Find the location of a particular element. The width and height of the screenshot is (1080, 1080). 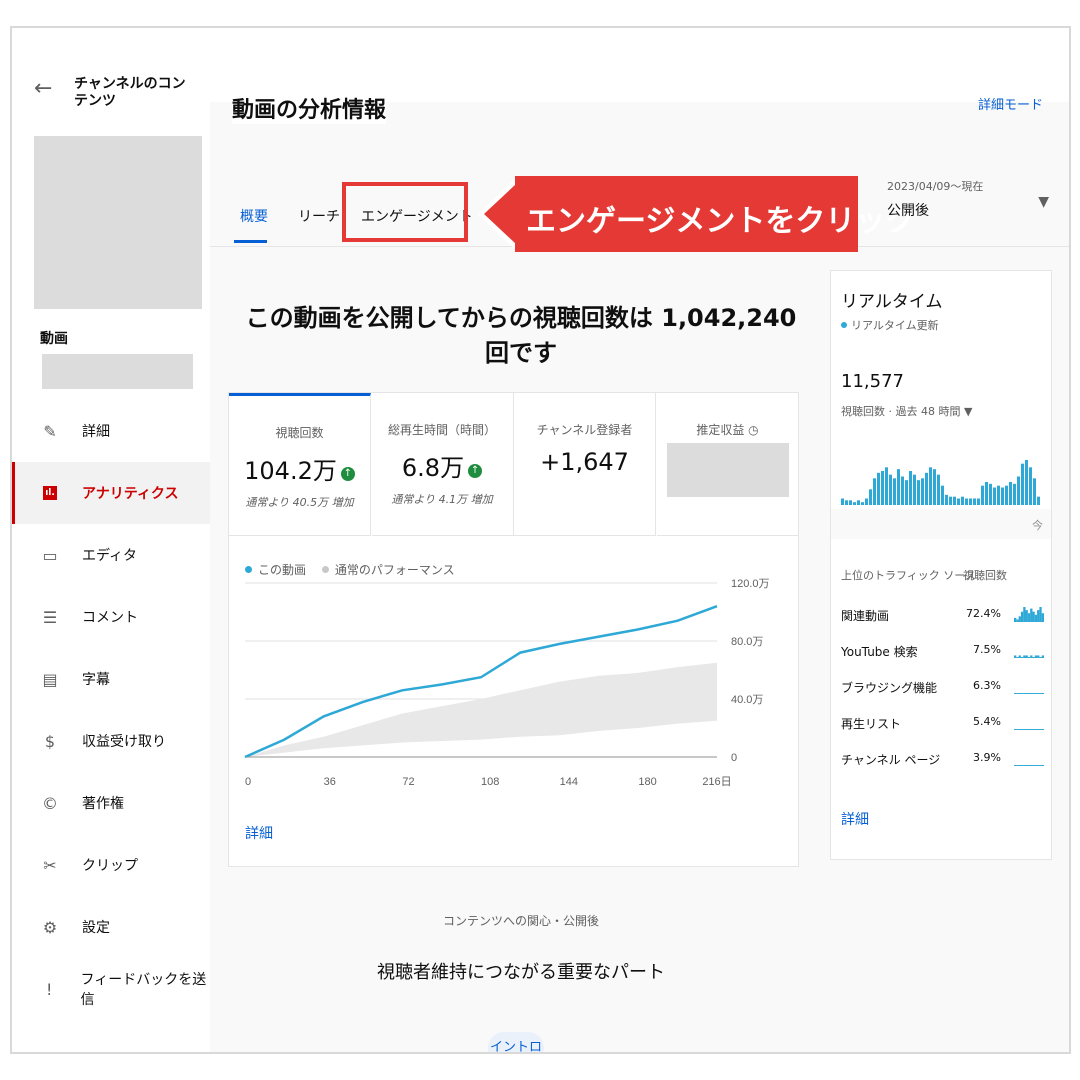

realtime-now-label: 今 is located at coordinates (1037, 525).